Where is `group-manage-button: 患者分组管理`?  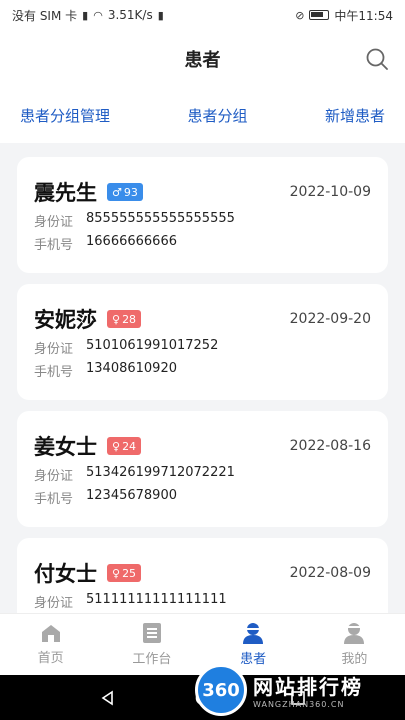
group-manage-button: 患者分组管理 is located at coordinates (65, 115).